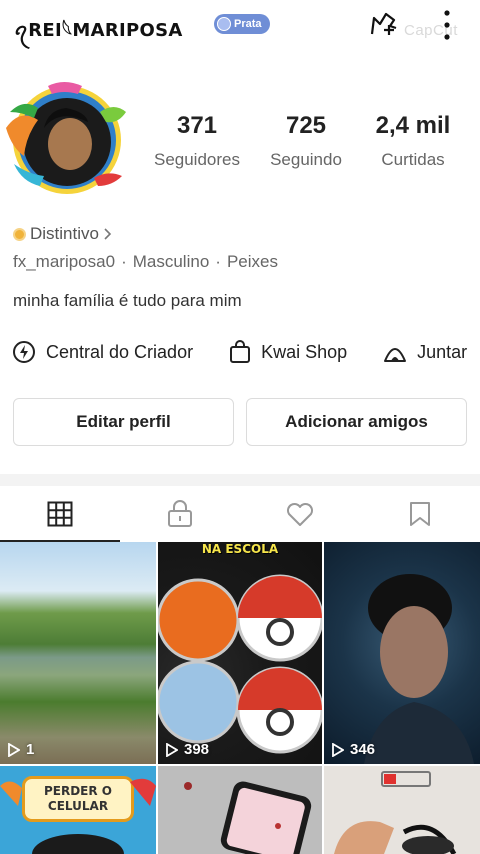 This screenshot has width=480, height=854. I want to click on lock-icon, so click(180, 513).